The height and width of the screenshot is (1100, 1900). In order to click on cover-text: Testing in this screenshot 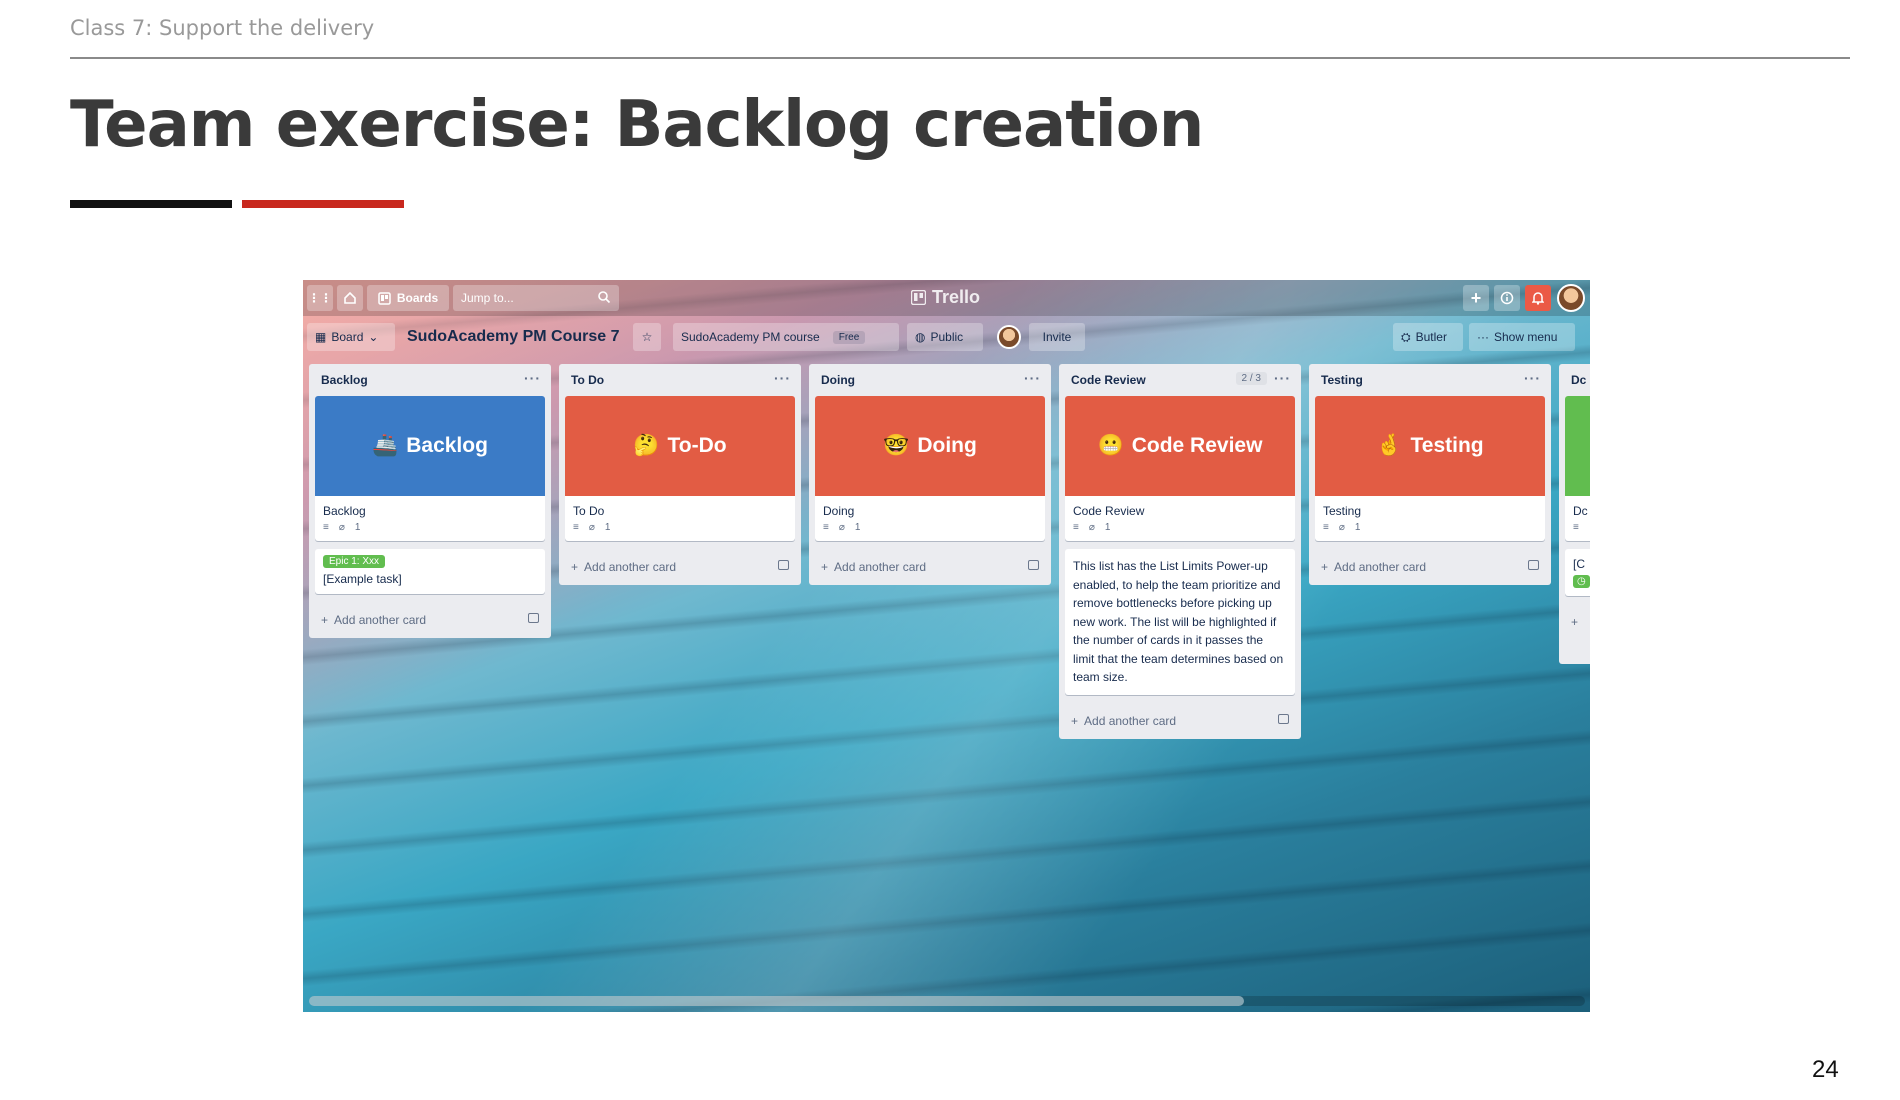, I will do `click(1447, 445)`.